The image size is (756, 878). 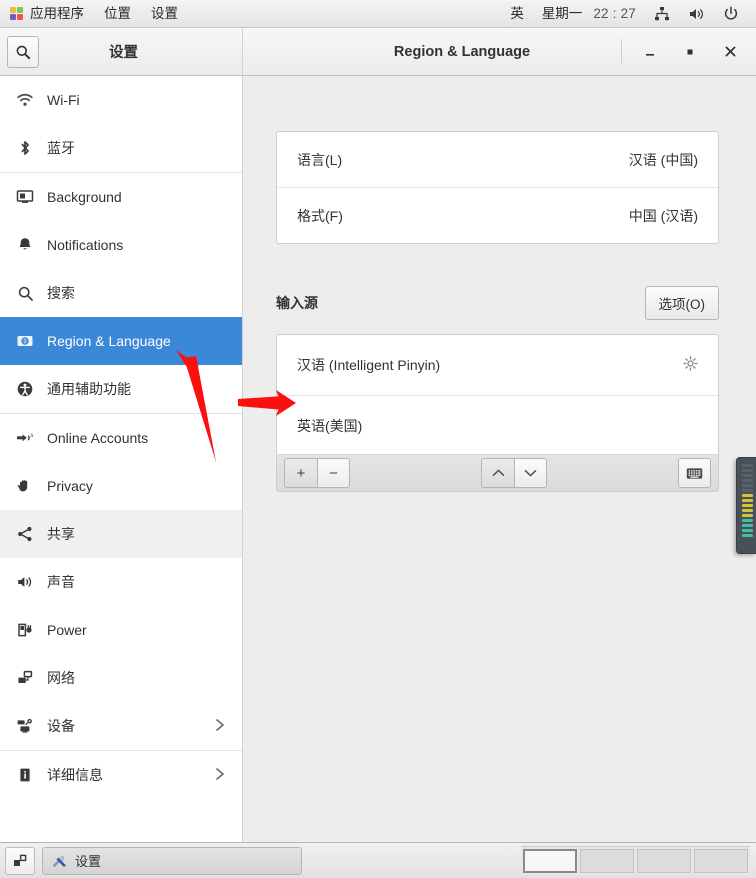 What do you see at coordinates (378, 860) in the screenshot?
I see `bottom-panel: 设置` at bounding box center [378, 860].